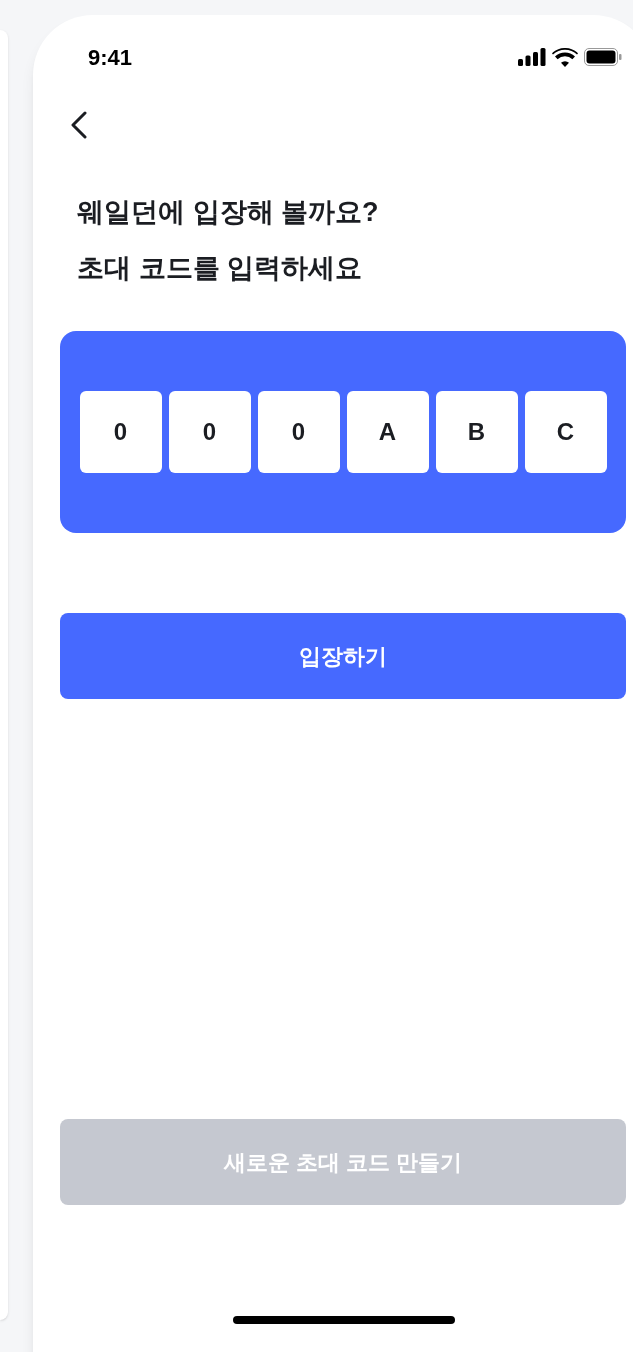 This screenshot has width=633, height=1352. What do you see at coordinates (565, 432) in the screenshot?
I see `code-input-field: C` at bounding box center [565, 432].